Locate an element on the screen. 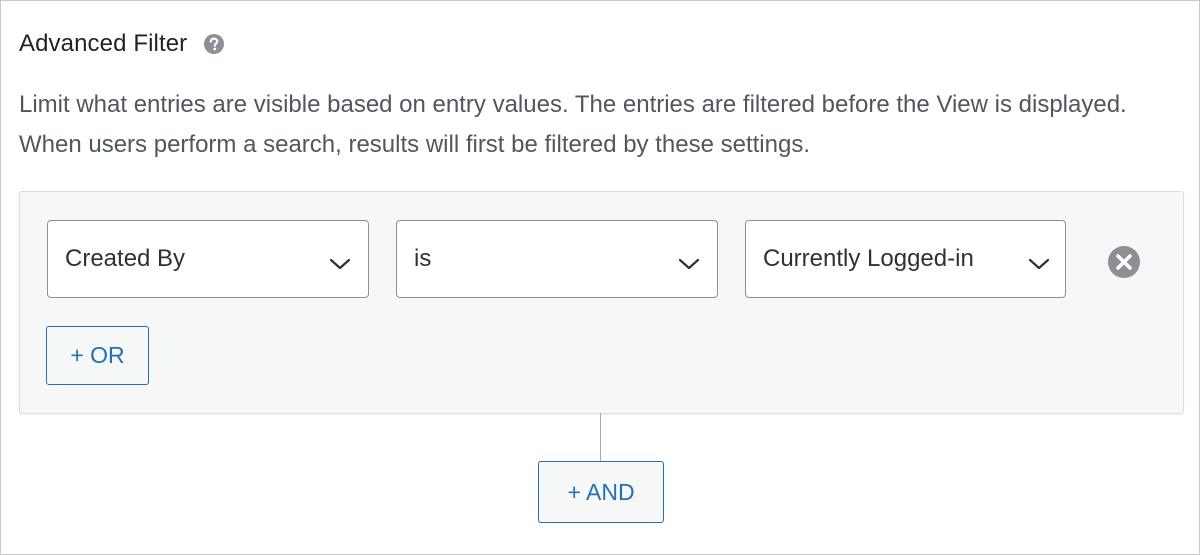 The width and height of the screenshot is (1200, 555). panel-title: Advanced Filter is located at coordinates (103, 43).